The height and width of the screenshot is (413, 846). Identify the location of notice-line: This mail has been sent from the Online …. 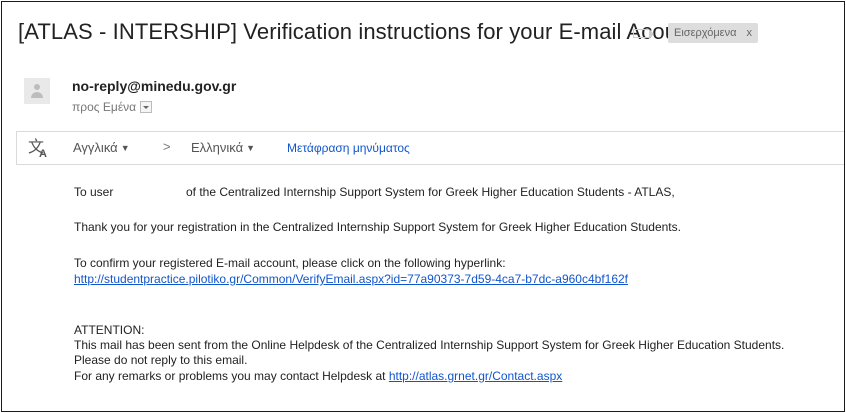
(429, 345).